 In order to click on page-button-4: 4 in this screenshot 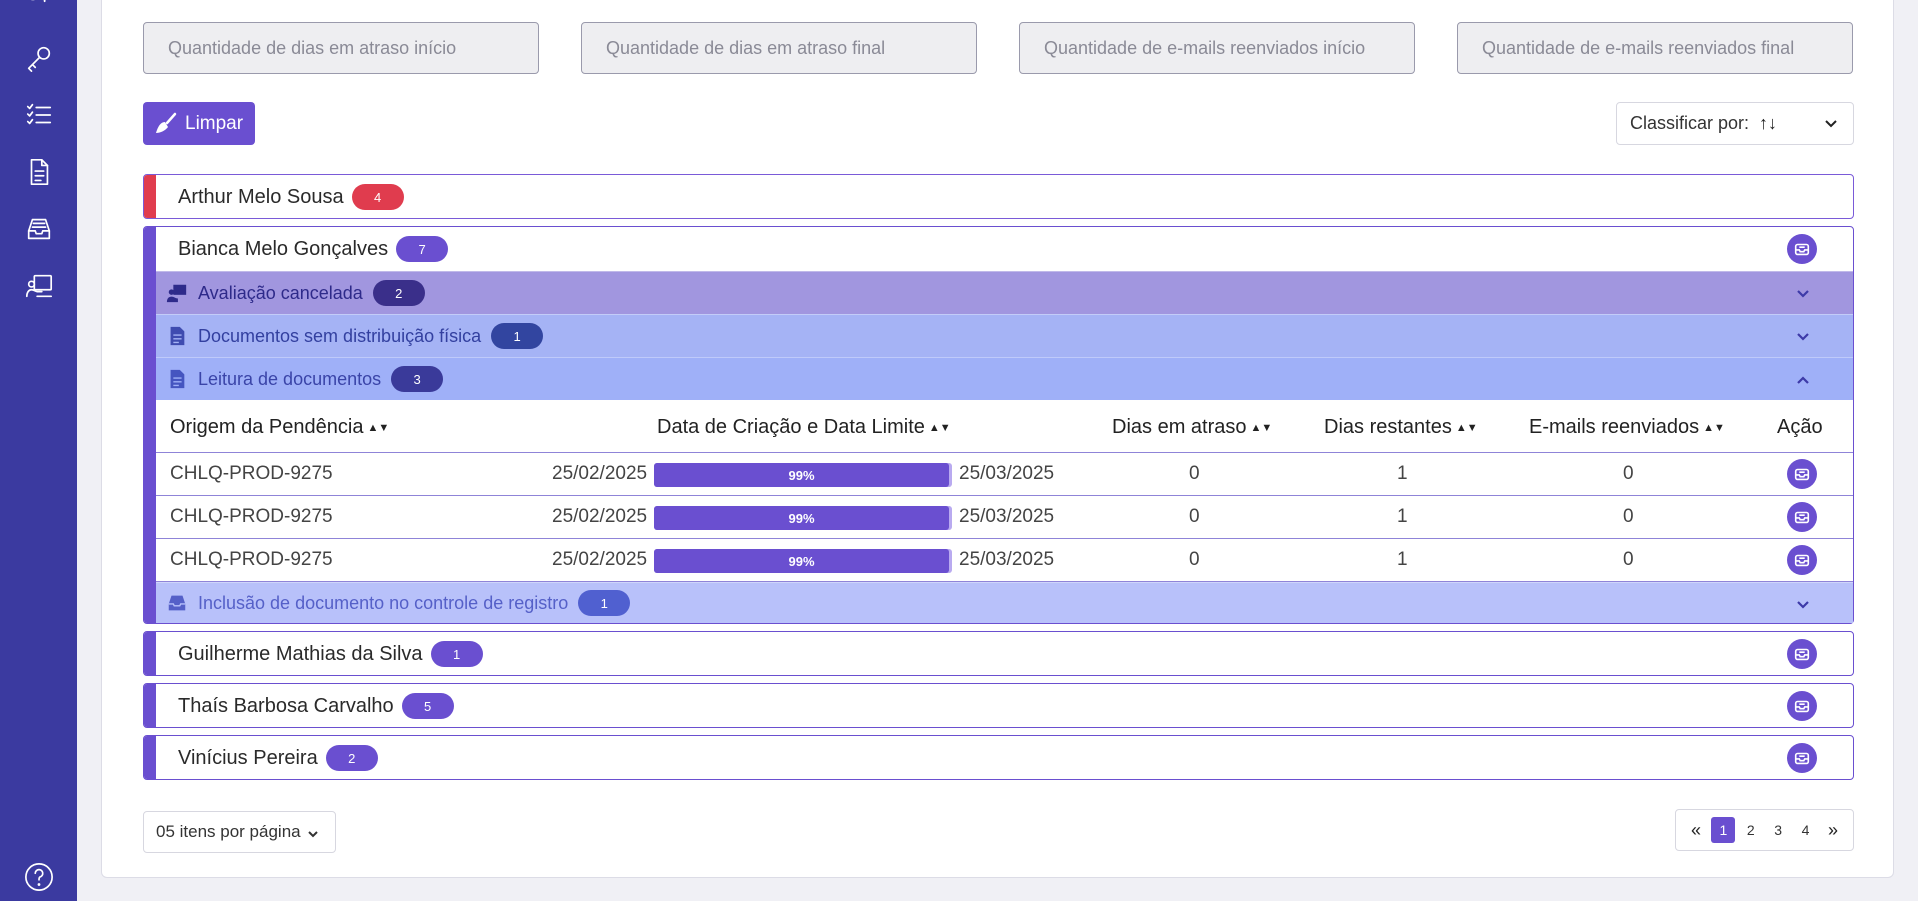, I will do `click(1806, 830)`.